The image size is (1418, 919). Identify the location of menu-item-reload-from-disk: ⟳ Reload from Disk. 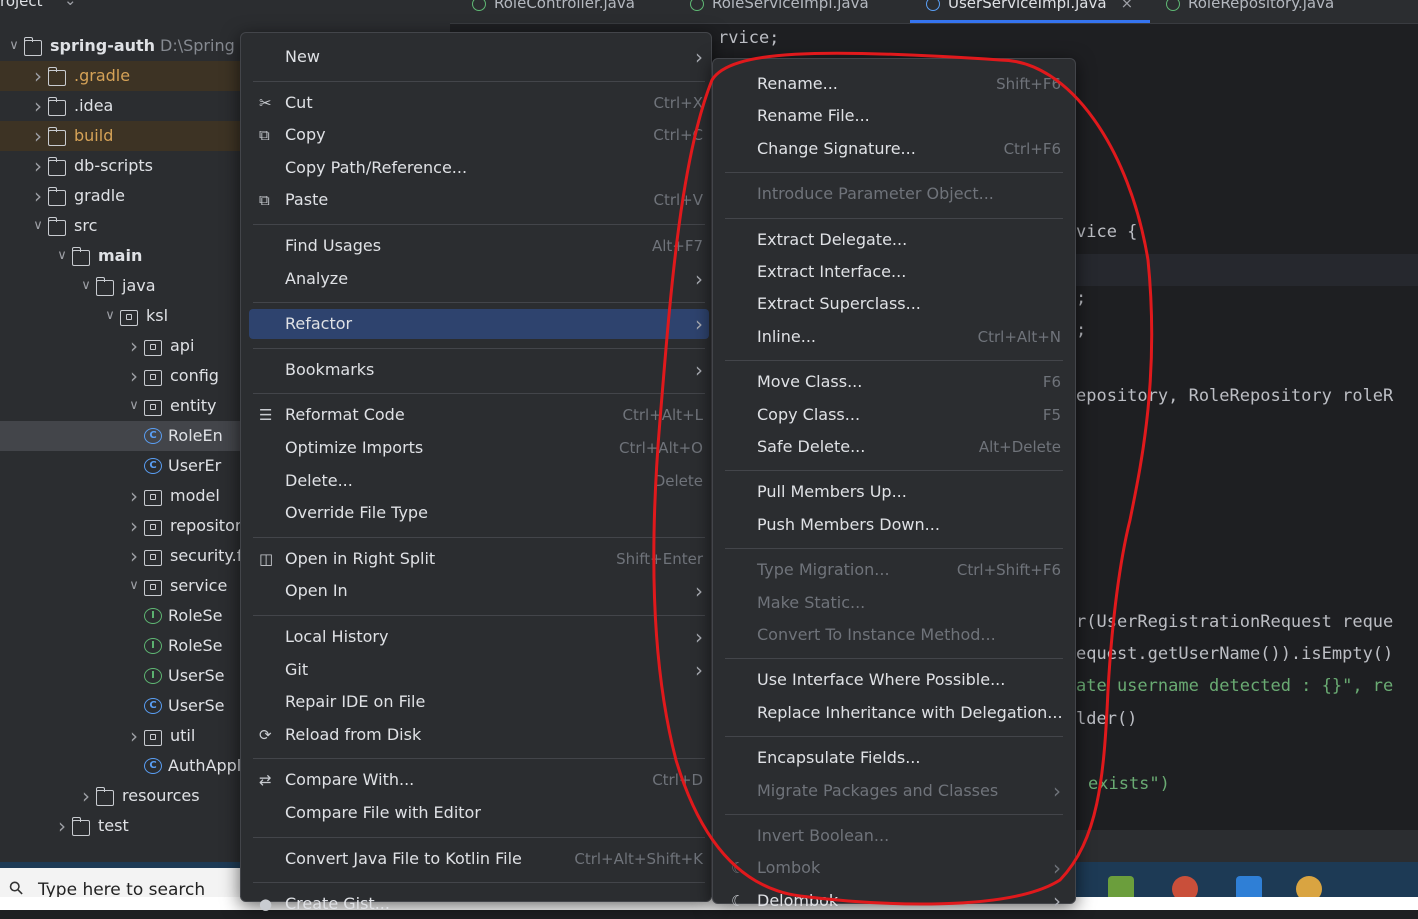
(481, 735).